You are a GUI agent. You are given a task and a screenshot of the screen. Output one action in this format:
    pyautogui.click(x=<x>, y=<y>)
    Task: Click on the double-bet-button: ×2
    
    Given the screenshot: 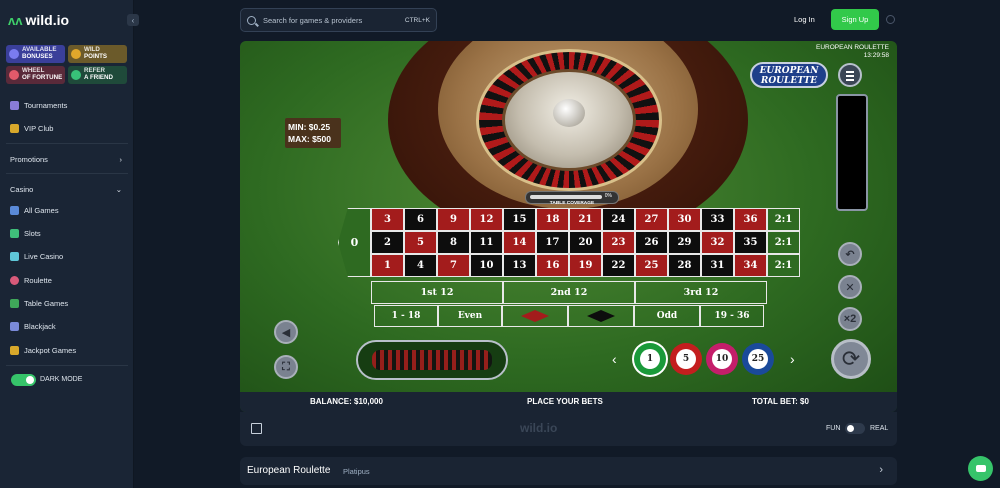 What is the action you would take?
    pyautogui.click(x=850, y=319)
    